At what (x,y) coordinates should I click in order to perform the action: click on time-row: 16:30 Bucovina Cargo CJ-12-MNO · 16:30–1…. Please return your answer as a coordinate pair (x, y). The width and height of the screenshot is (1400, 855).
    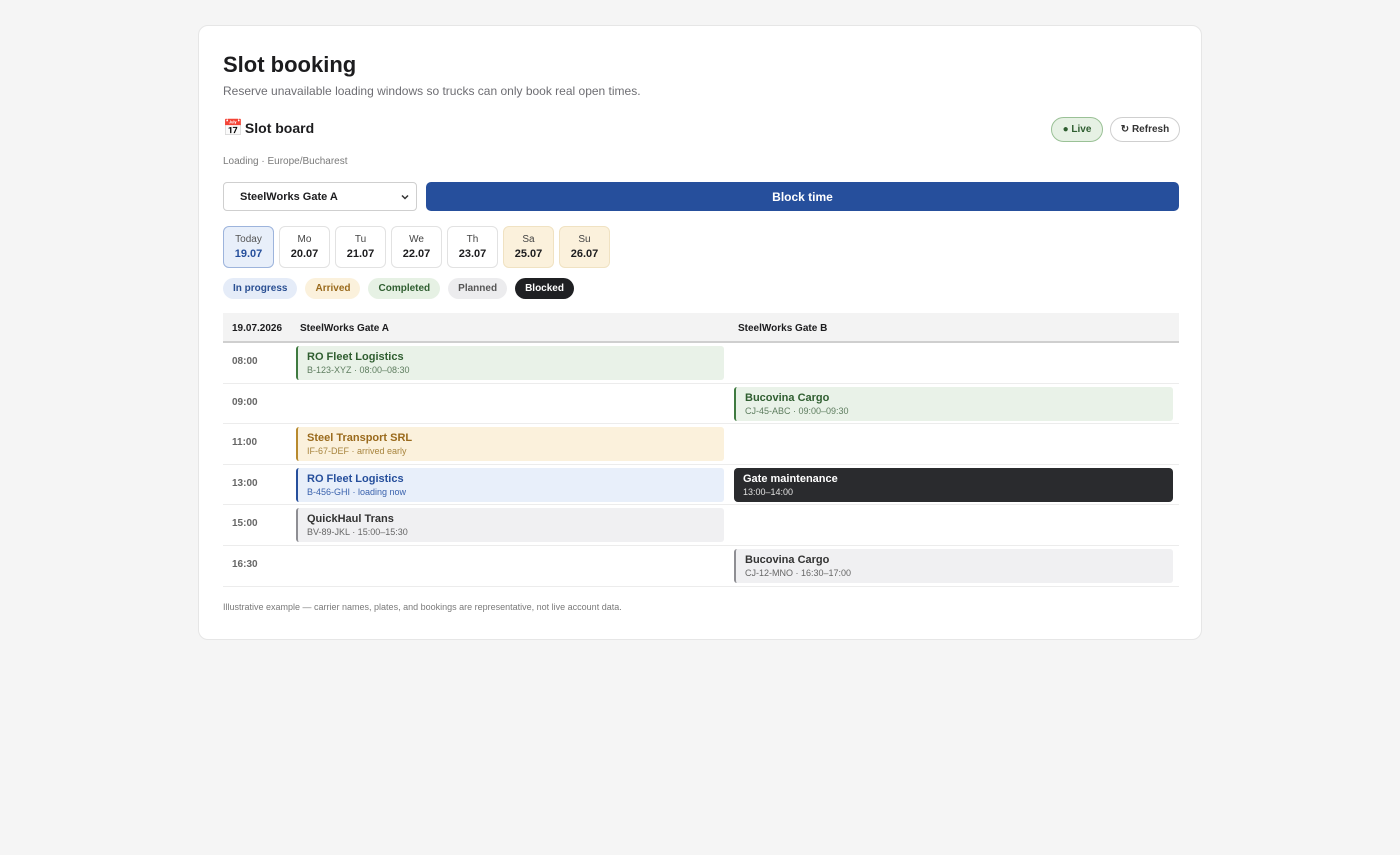
    Looking at the image, I should click on (701, 566).